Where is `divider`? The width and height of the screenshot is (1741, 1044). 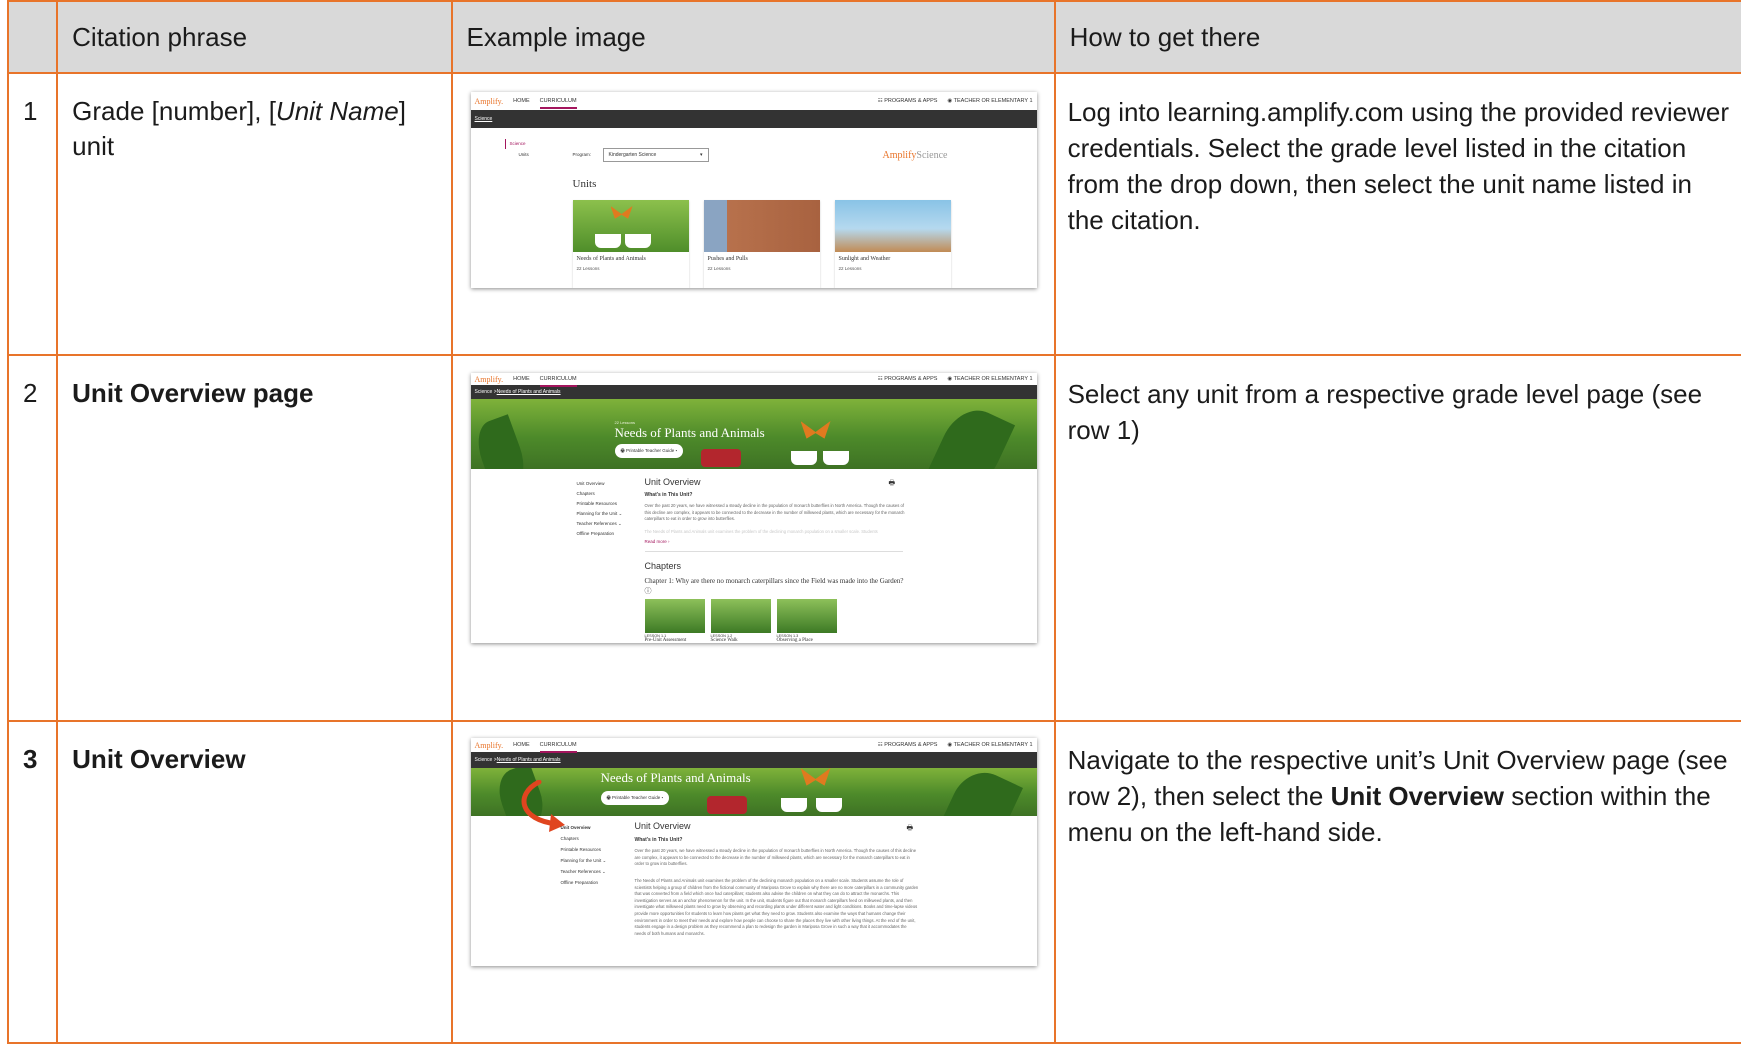 divider is located at coordinates (773, 551).